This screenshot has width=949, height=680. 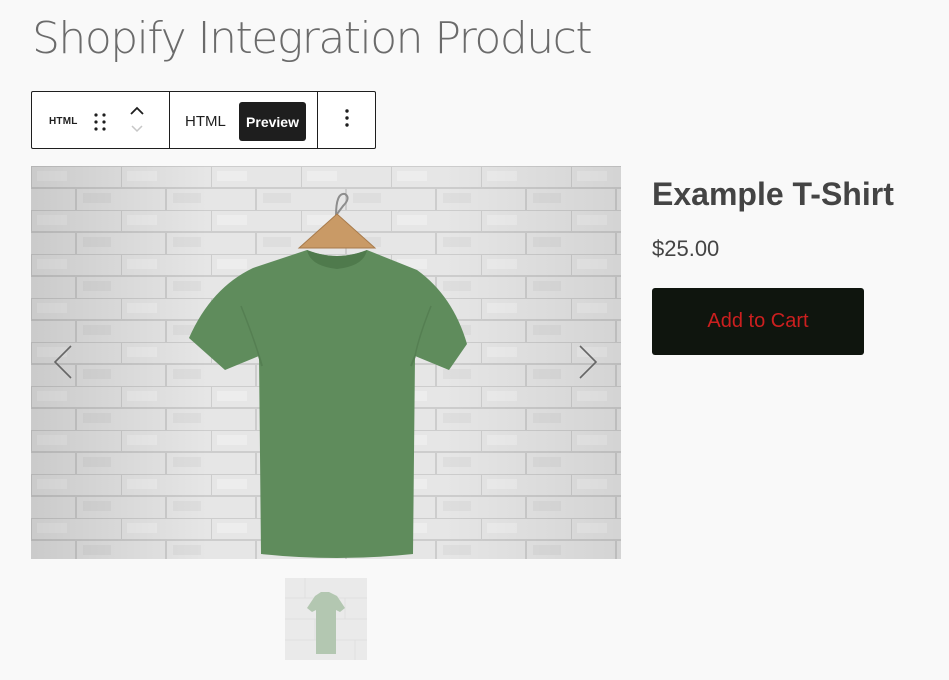 I want to click on chevron-up-icon, so click(x=137, y=112).